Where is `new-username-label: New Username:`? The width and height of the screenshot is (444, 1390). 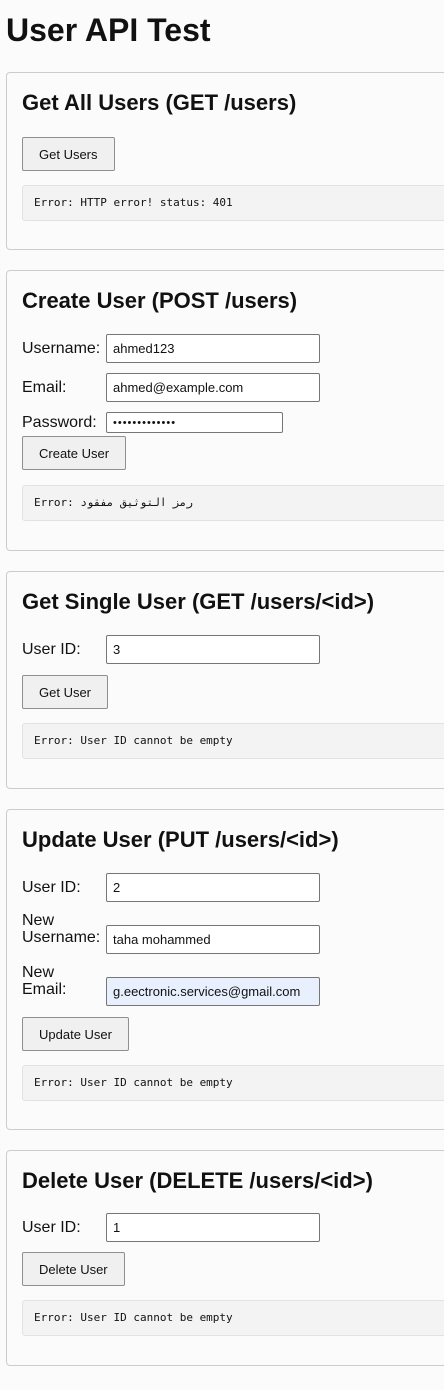
new-username-label: New Username: is located at coordinates (61, 929).